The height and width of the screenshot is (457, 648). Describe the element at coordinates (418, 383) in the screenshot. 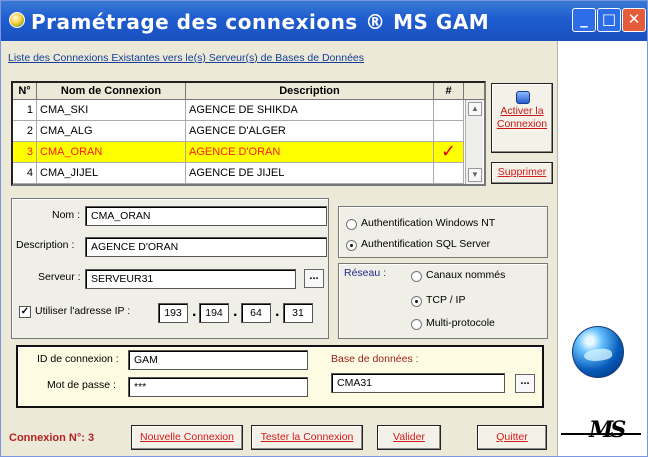

I see `database-field: CMA31` at that location.